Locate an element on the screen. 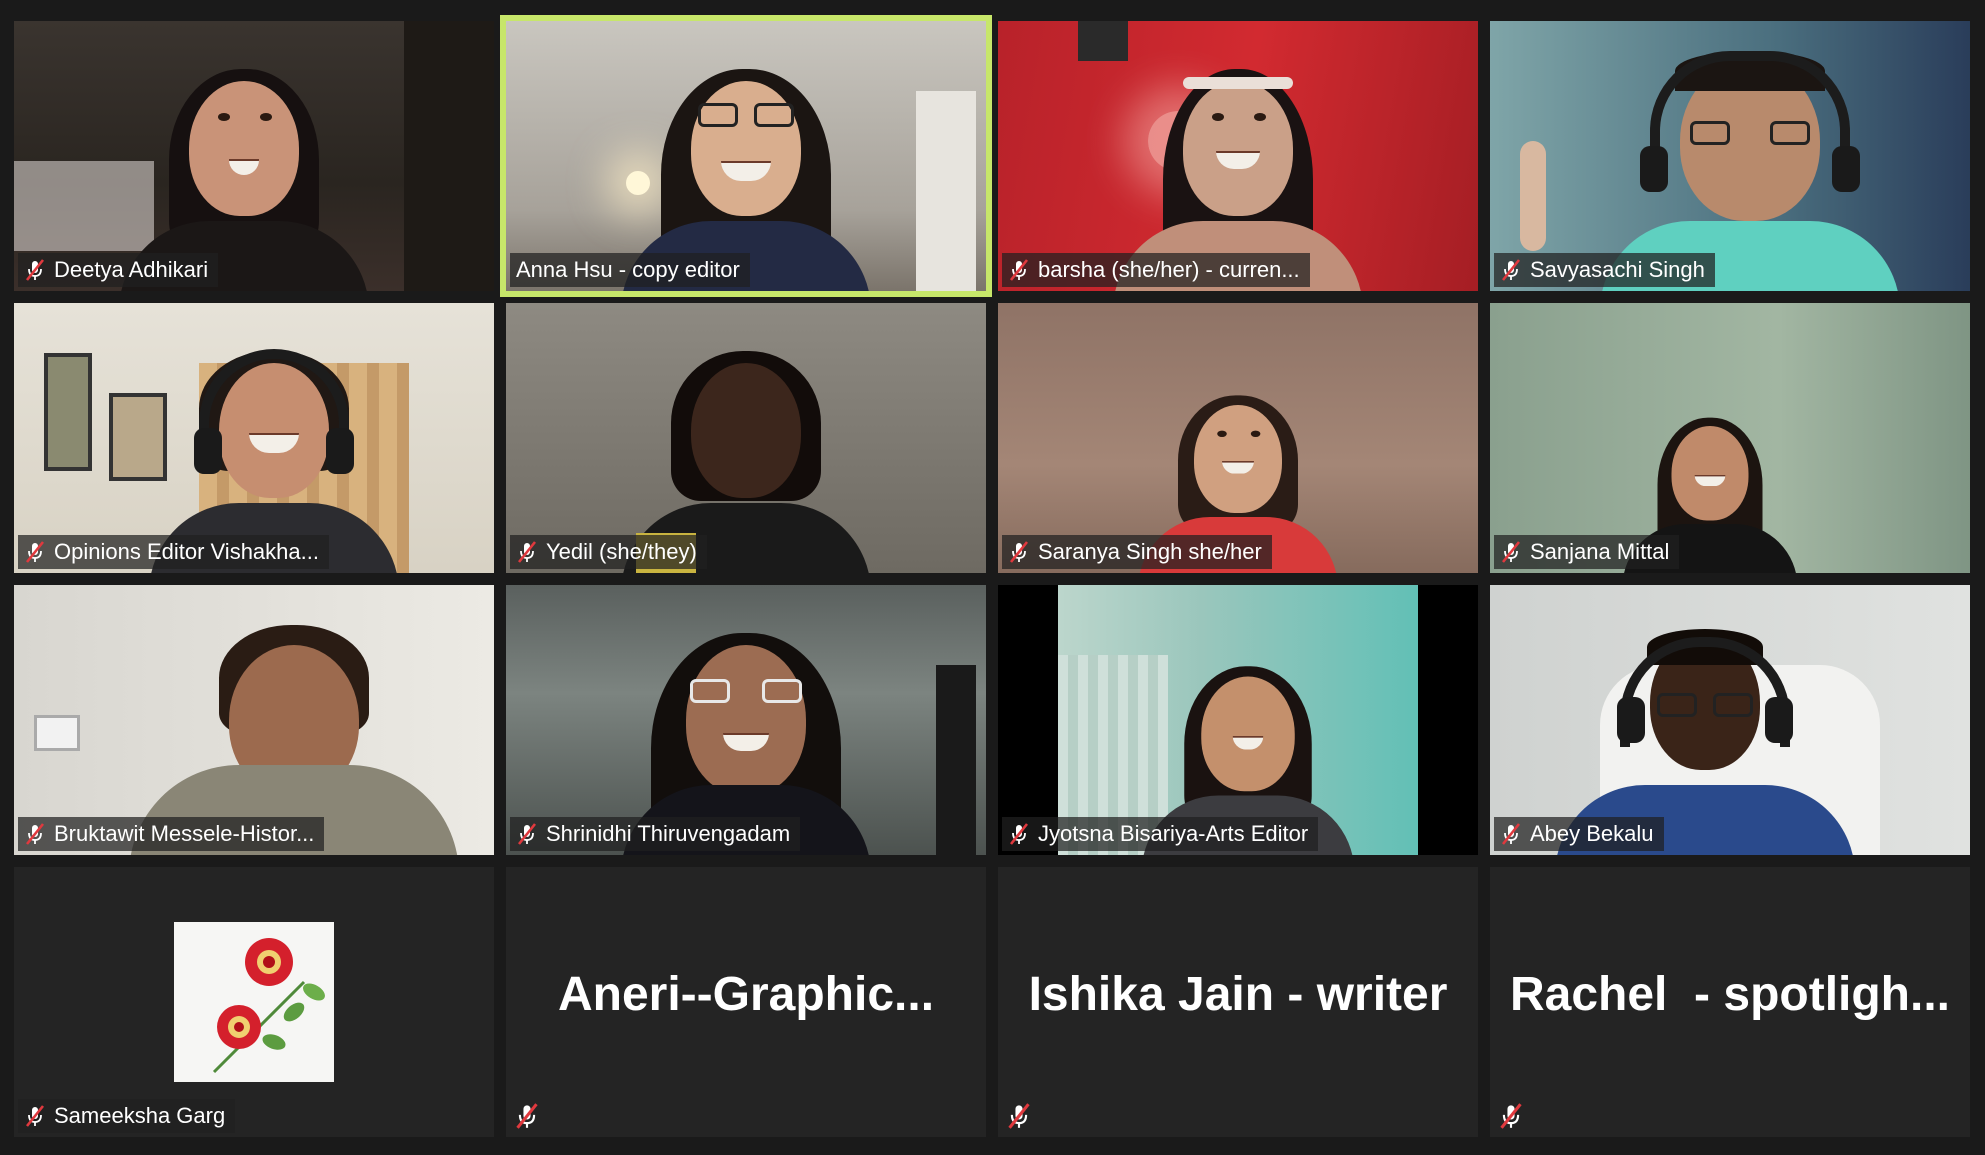 The width and height of the screenshot is (1985, 1155). participant-tile: Yedil (she/they) is located at coordinates (746, 438).